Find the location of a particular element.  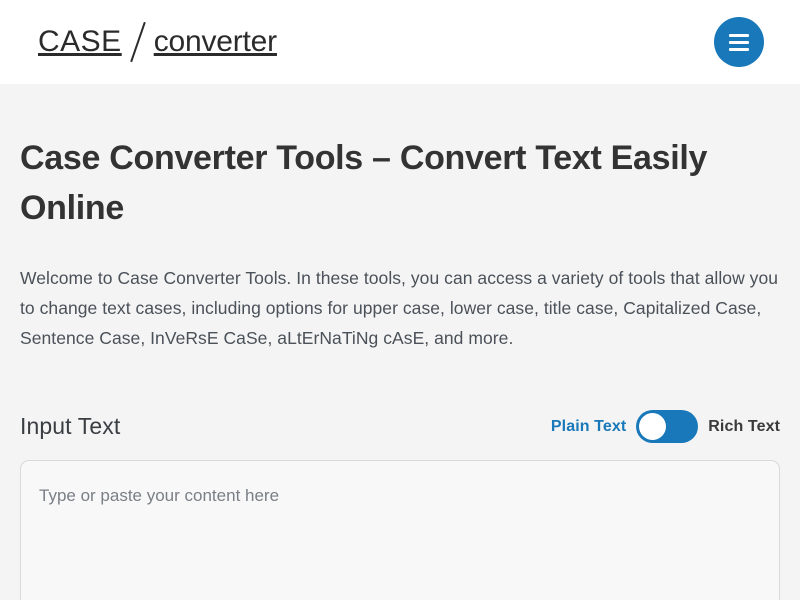

switch-knob is located at coordinates (653, 427).